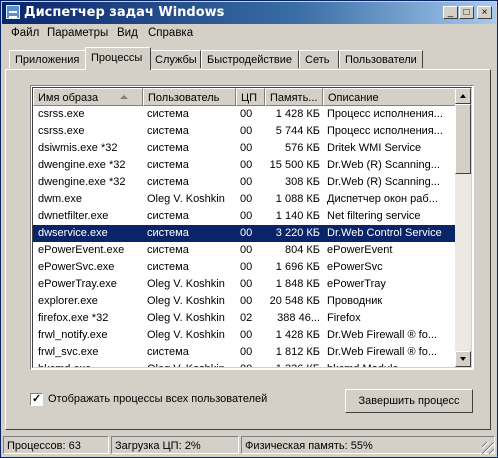  Describe the element at coordinates (390, 97) in the screenshot. I see `column-description: Описание` at that location.